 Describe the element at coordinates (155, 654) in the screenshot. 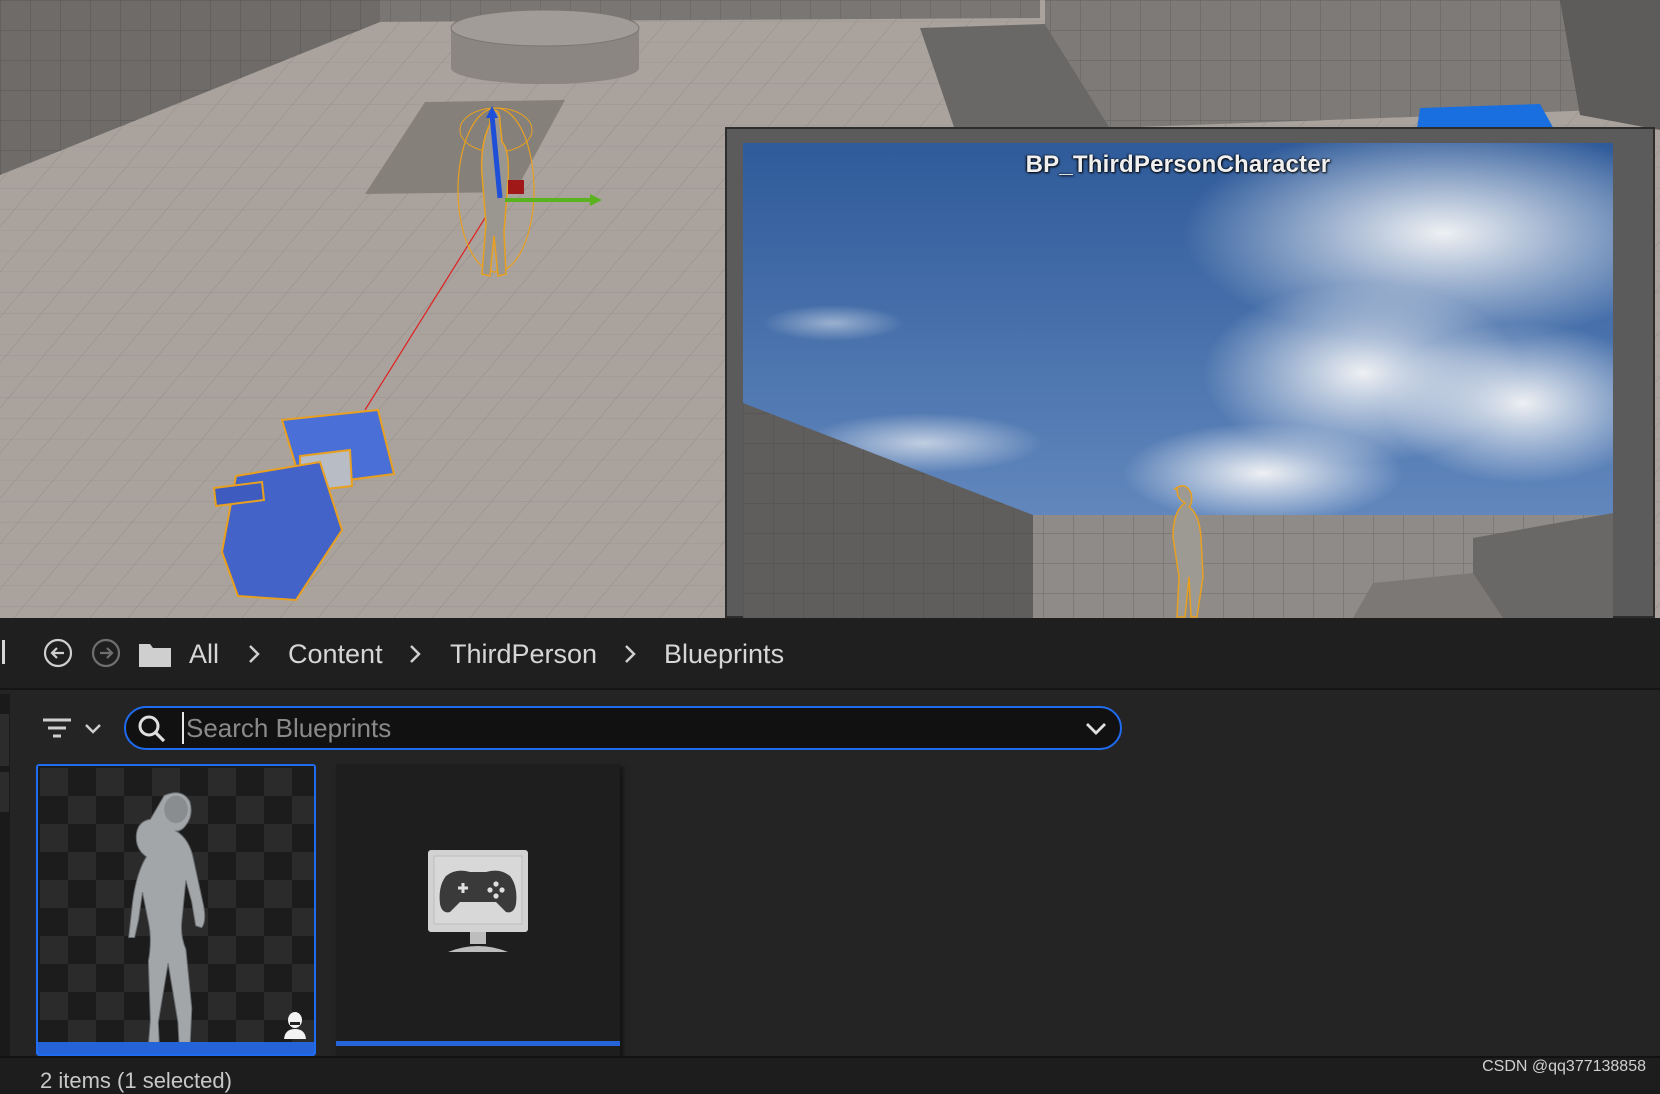

I see `folder-icon` at that location.